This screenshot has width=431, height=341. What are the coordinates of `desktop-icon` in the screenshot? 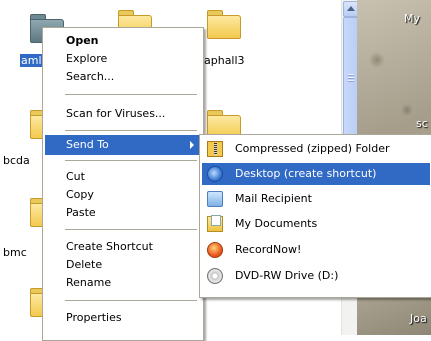 It's located at (215, 174).